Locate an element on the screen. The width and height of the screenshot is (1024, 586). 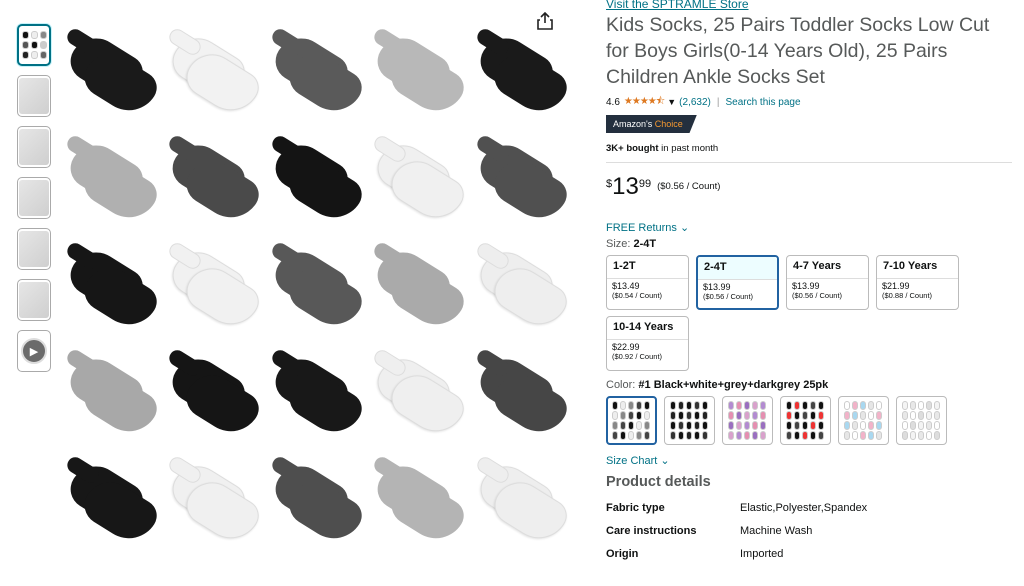
bought-info: 3K+ bought in past month is located at coordinates (811, 148).